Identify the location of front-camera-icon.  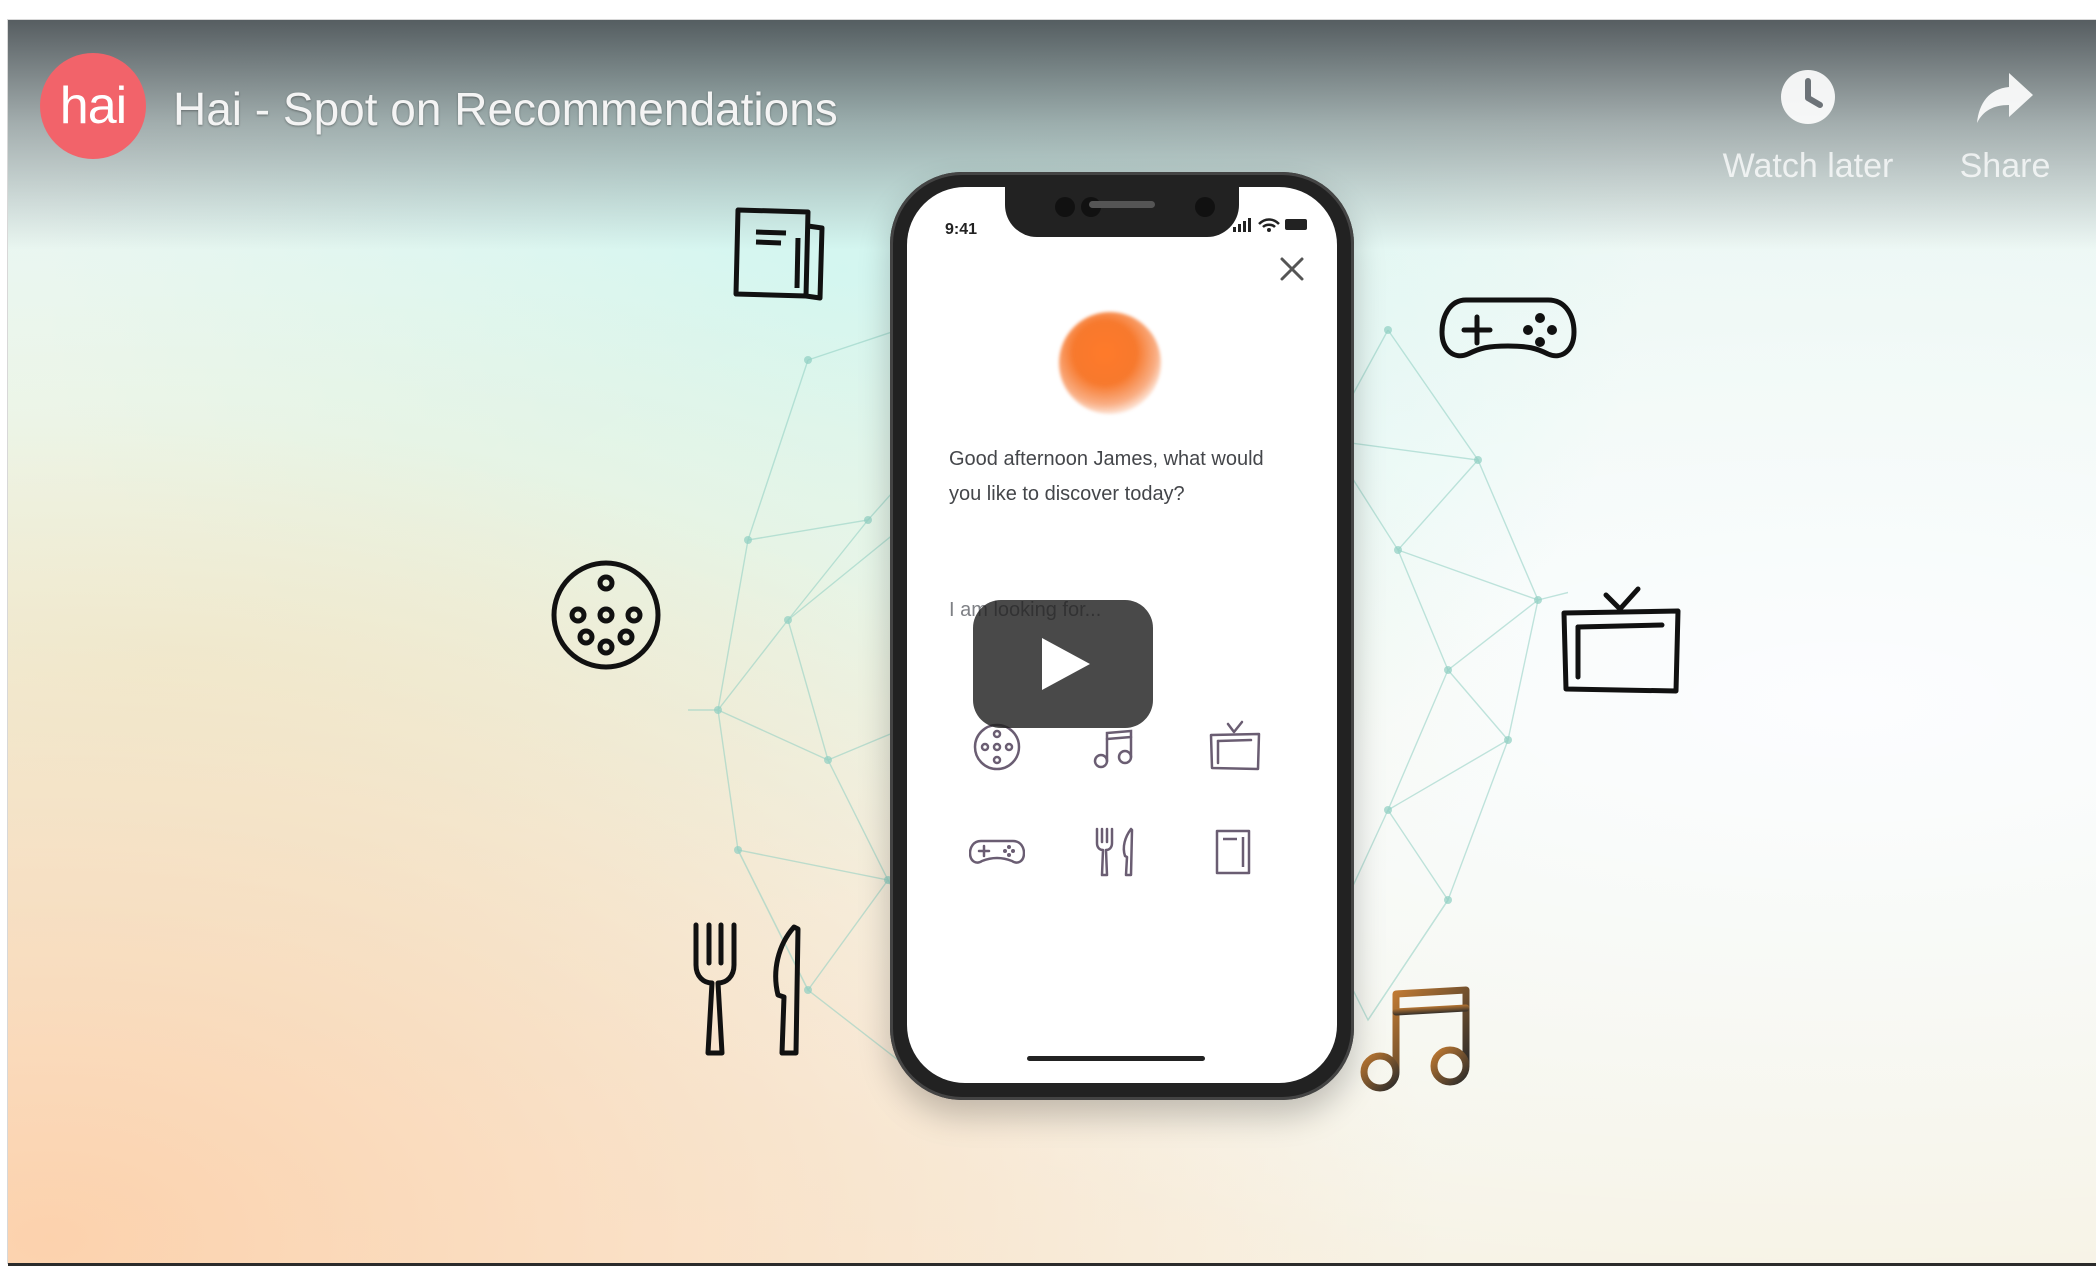
(1205, 207).